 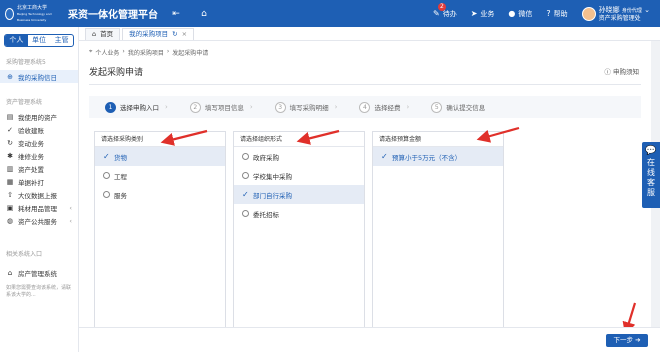 What do you see at coordinates (10, 181) in the screenshot?
I see `print-icon: ▦` at bounding box center [10, 181].